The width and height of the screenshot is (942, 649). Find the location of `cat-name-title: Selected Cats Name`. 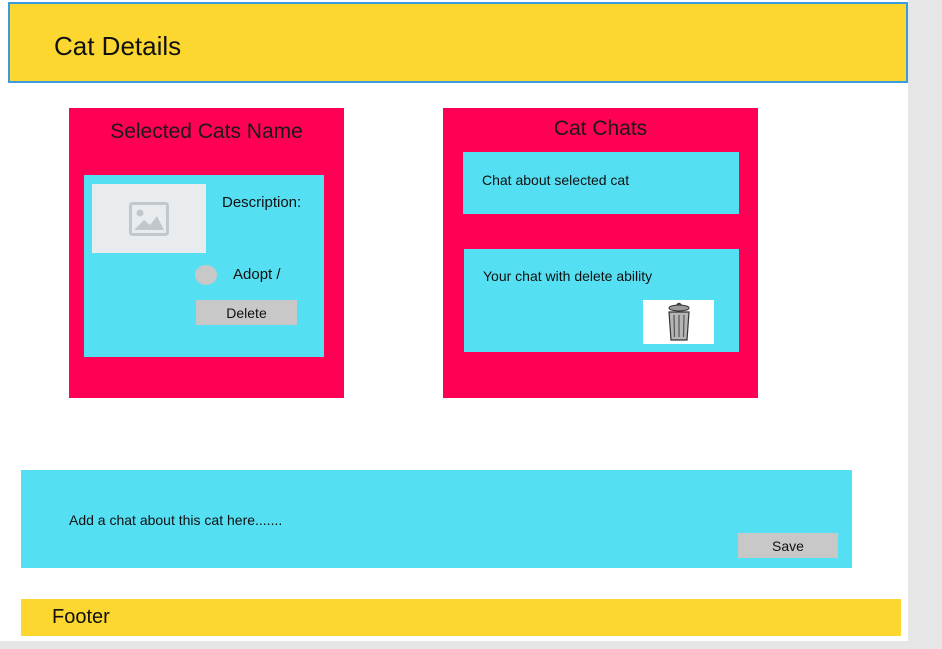

cat-name-title: Selected Cats Name is located at coordinates (206, 131).